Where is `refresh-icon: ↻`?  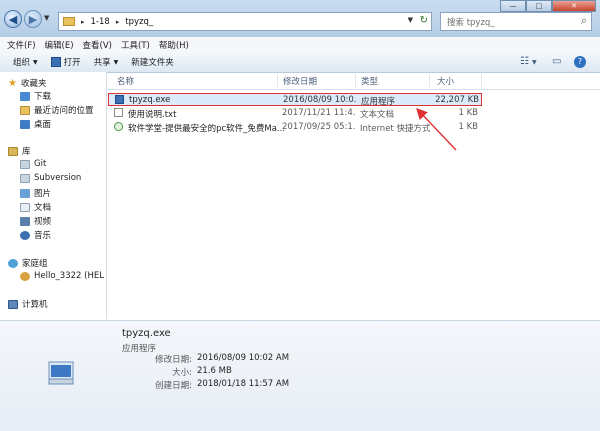
refresh-icon: ↻ is located at coordinates (424, 20).